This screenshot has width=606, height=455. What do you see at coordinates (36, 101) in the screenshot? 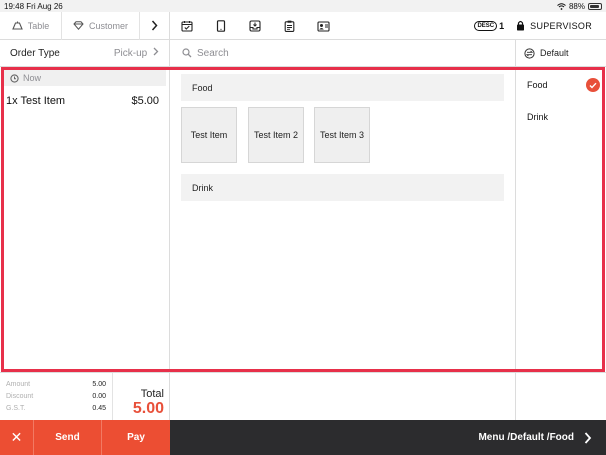
I see `order-line-text: 1x Test Item` at bounding box center [36, 101].